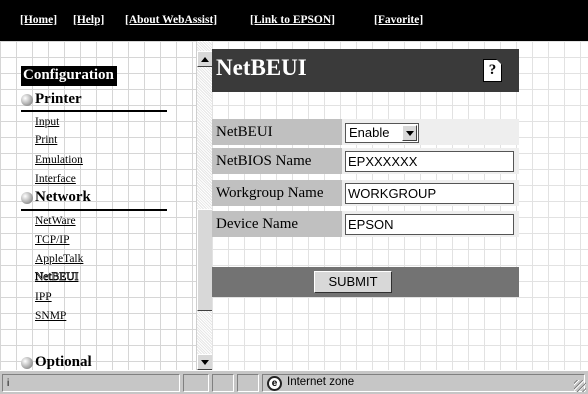 The height and width of the screenshot is (394, 588). Describe the element at coordinates (171, 20) in the screenshot. I see `about-webassist-link: [About WebAssist]` at that location.